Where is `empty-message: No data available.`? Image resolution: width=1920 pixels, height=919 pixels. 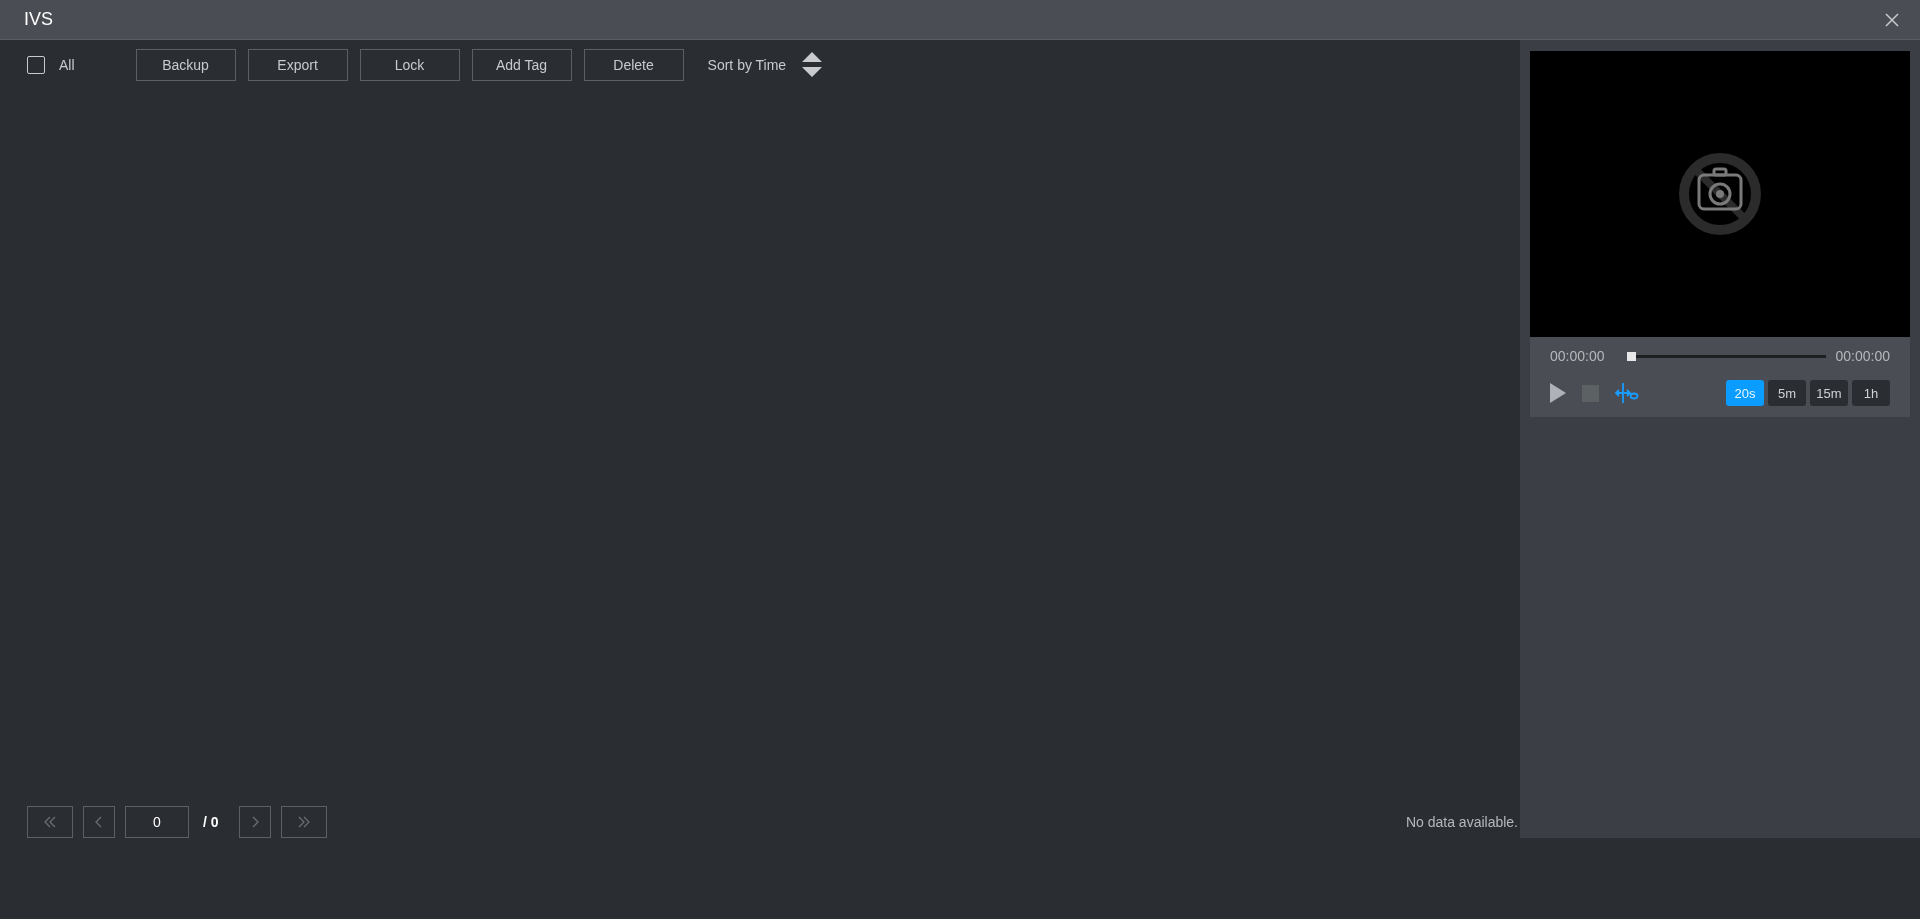
empty-message: No data available. is located at coordinates (1461, 822).